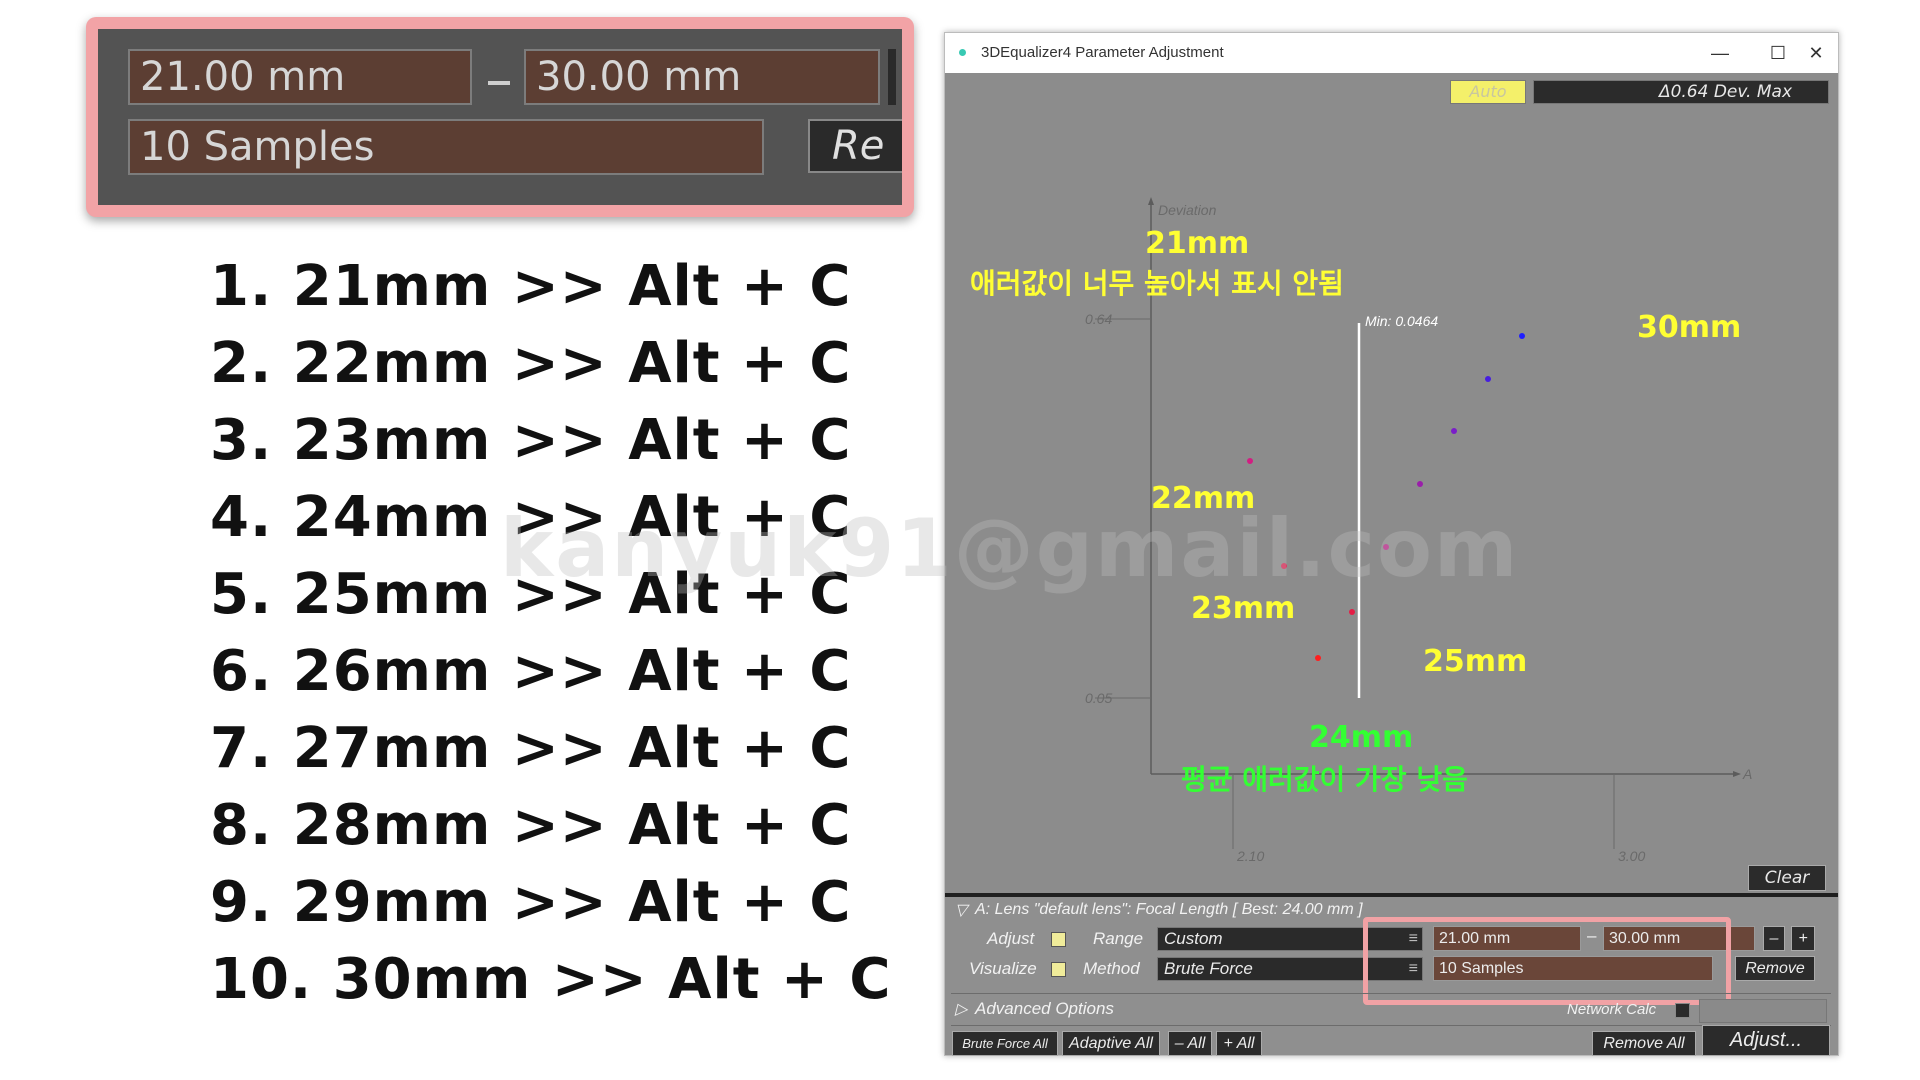 This screenshot has width=1920, height=1080. Describe the element at coordinates (1011, 938) in the screenshot. I see `adjust-label: Adjust` at that location.